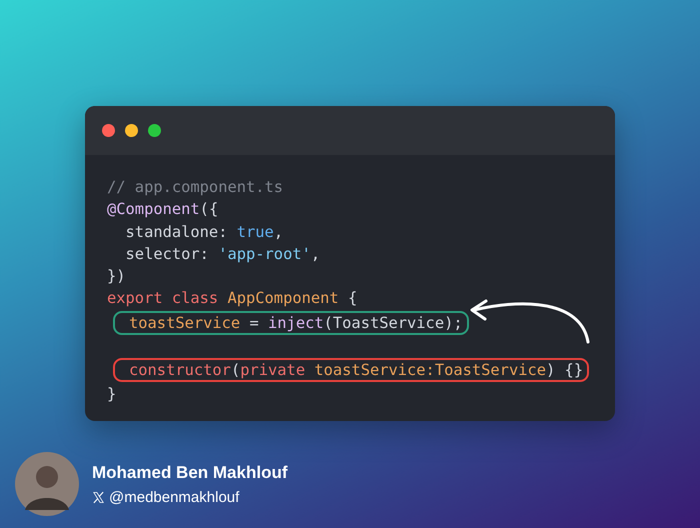 This screenshot has width=700, height=528. What do you see at coordinates (47, 484) in the screenshot?
I see `avatar-placeholder` at bounding box center [47, 484].